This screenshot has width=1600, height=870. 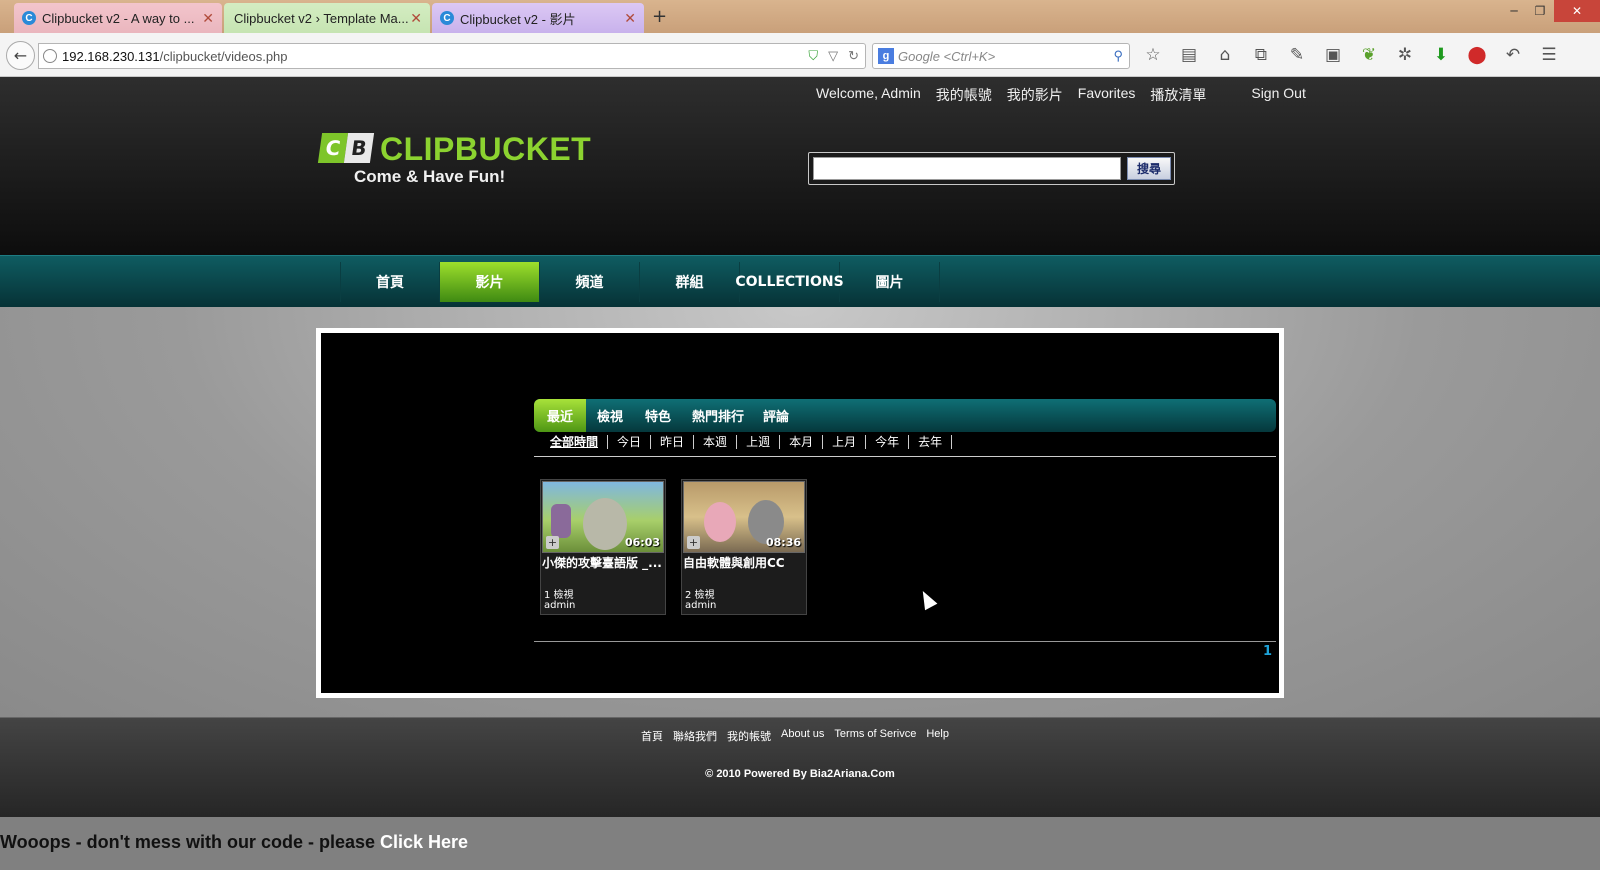 I want to click on footer-link-about: About us, so click(x=802, y=736).